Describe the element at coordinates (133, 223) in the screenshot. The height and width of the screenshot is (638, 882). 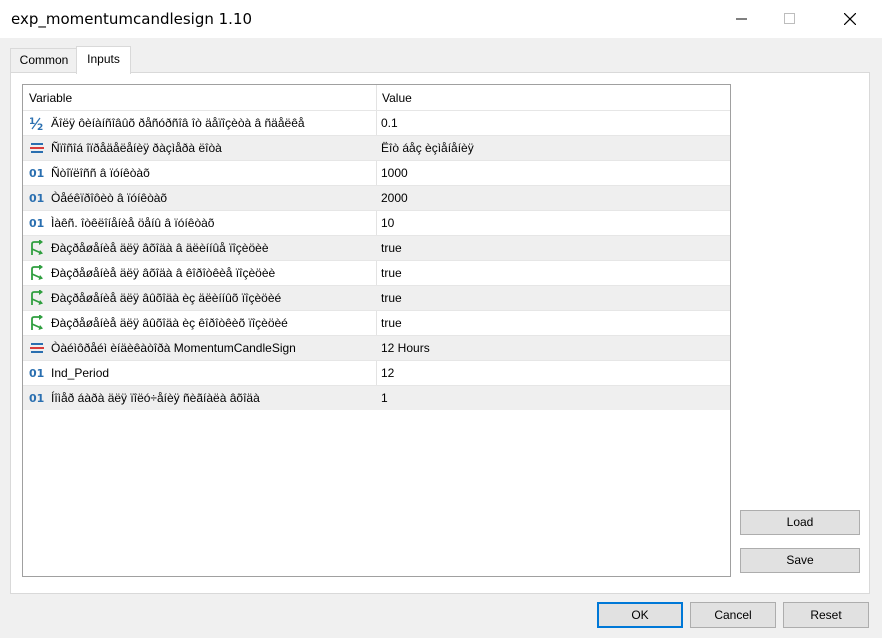
I see `variable-name: Ìàêñ. îòêëîíåíèå öåíû â ïóíêòàõ` at that location.